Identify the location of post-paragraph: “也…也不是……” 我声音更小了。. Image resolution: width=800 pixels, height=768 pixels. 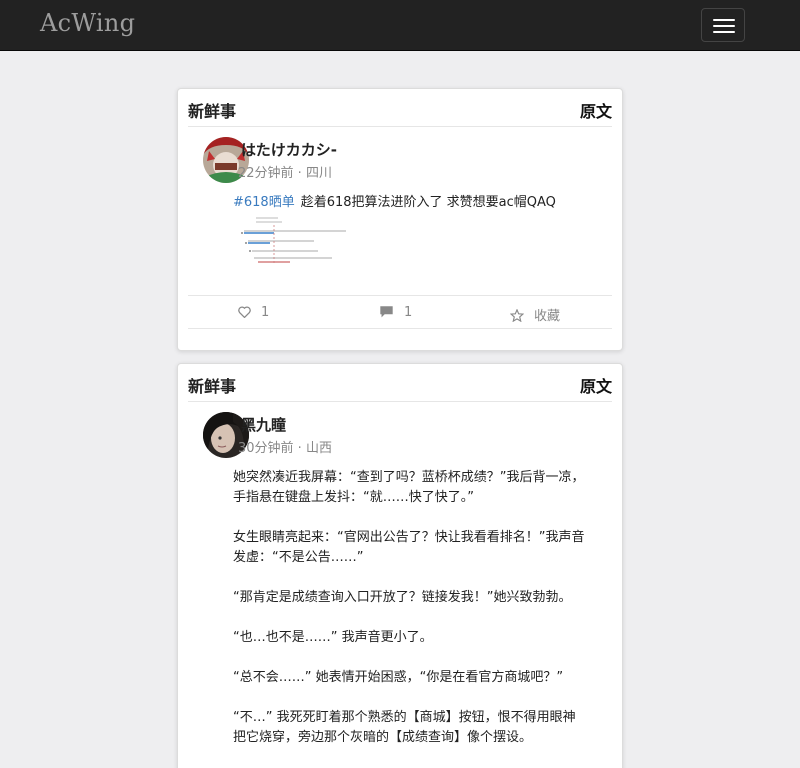
(333, 637).